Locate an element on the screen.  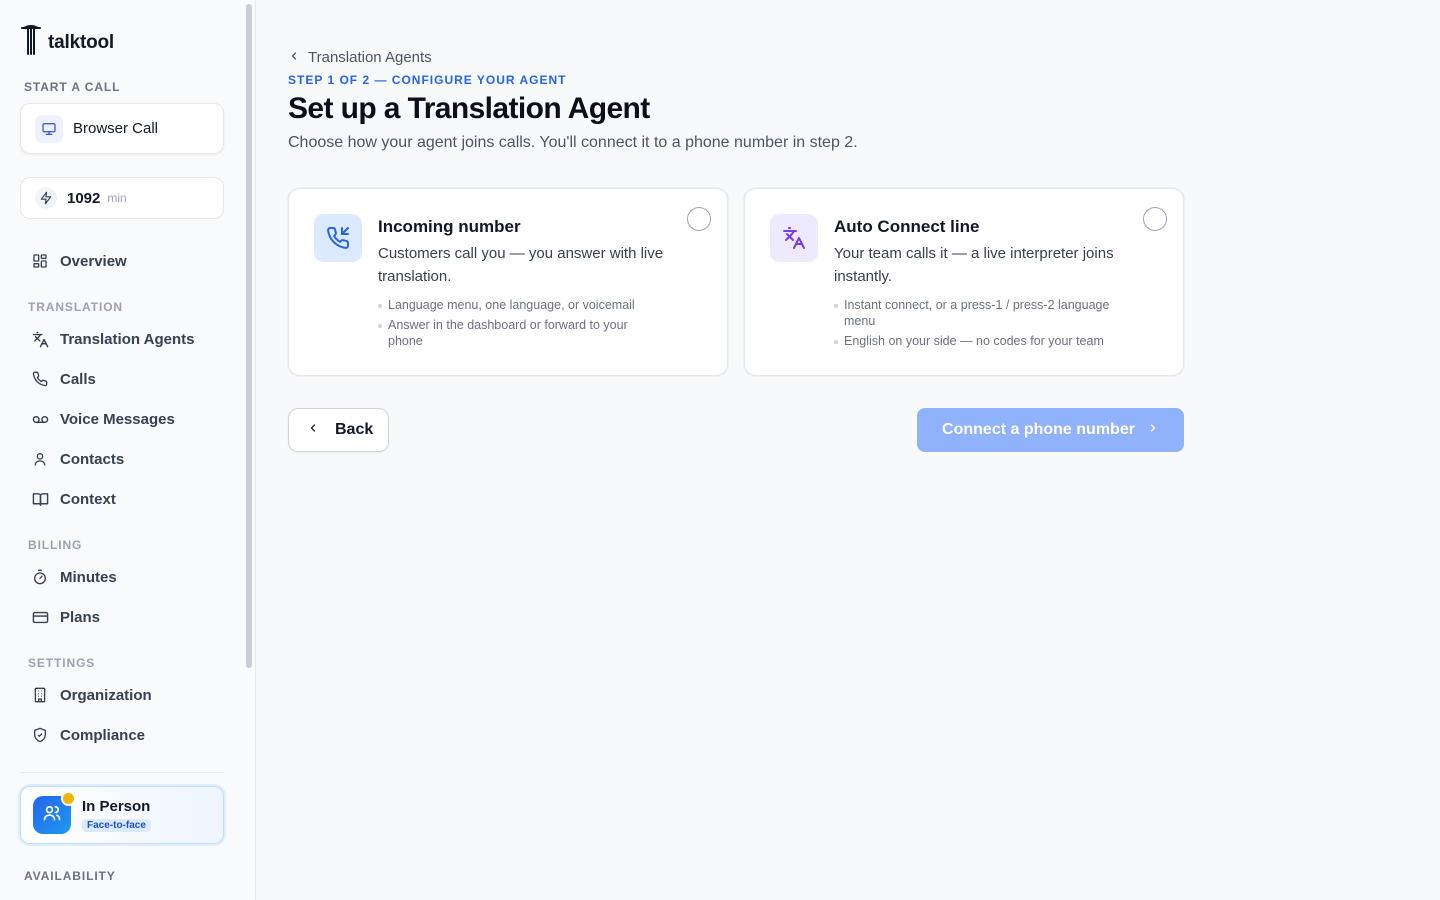
brand: talktool is located at coordinates (67, 42).